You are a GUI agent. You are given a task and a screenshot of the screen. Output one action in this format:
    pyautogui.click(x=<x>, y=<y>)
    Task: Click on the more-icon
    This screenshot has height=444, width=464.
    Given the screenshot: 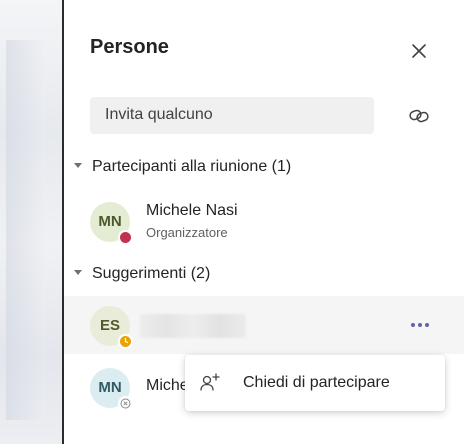 What is the action you would take?
    pyautogui.click(x=420, y=325)
    